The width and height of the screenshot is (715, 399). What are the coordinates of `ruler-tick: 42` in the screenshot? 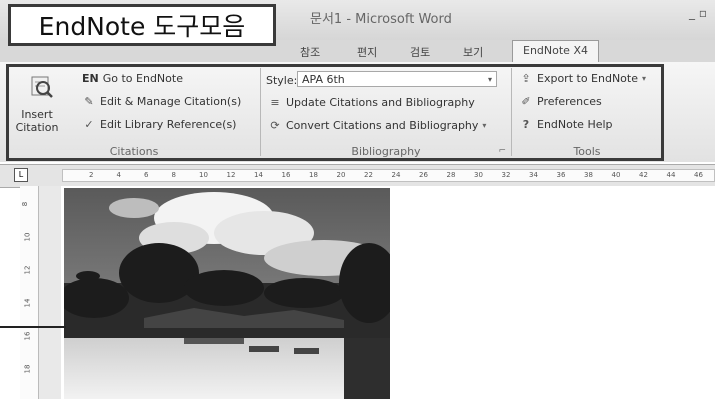 It's located at (643, 175).